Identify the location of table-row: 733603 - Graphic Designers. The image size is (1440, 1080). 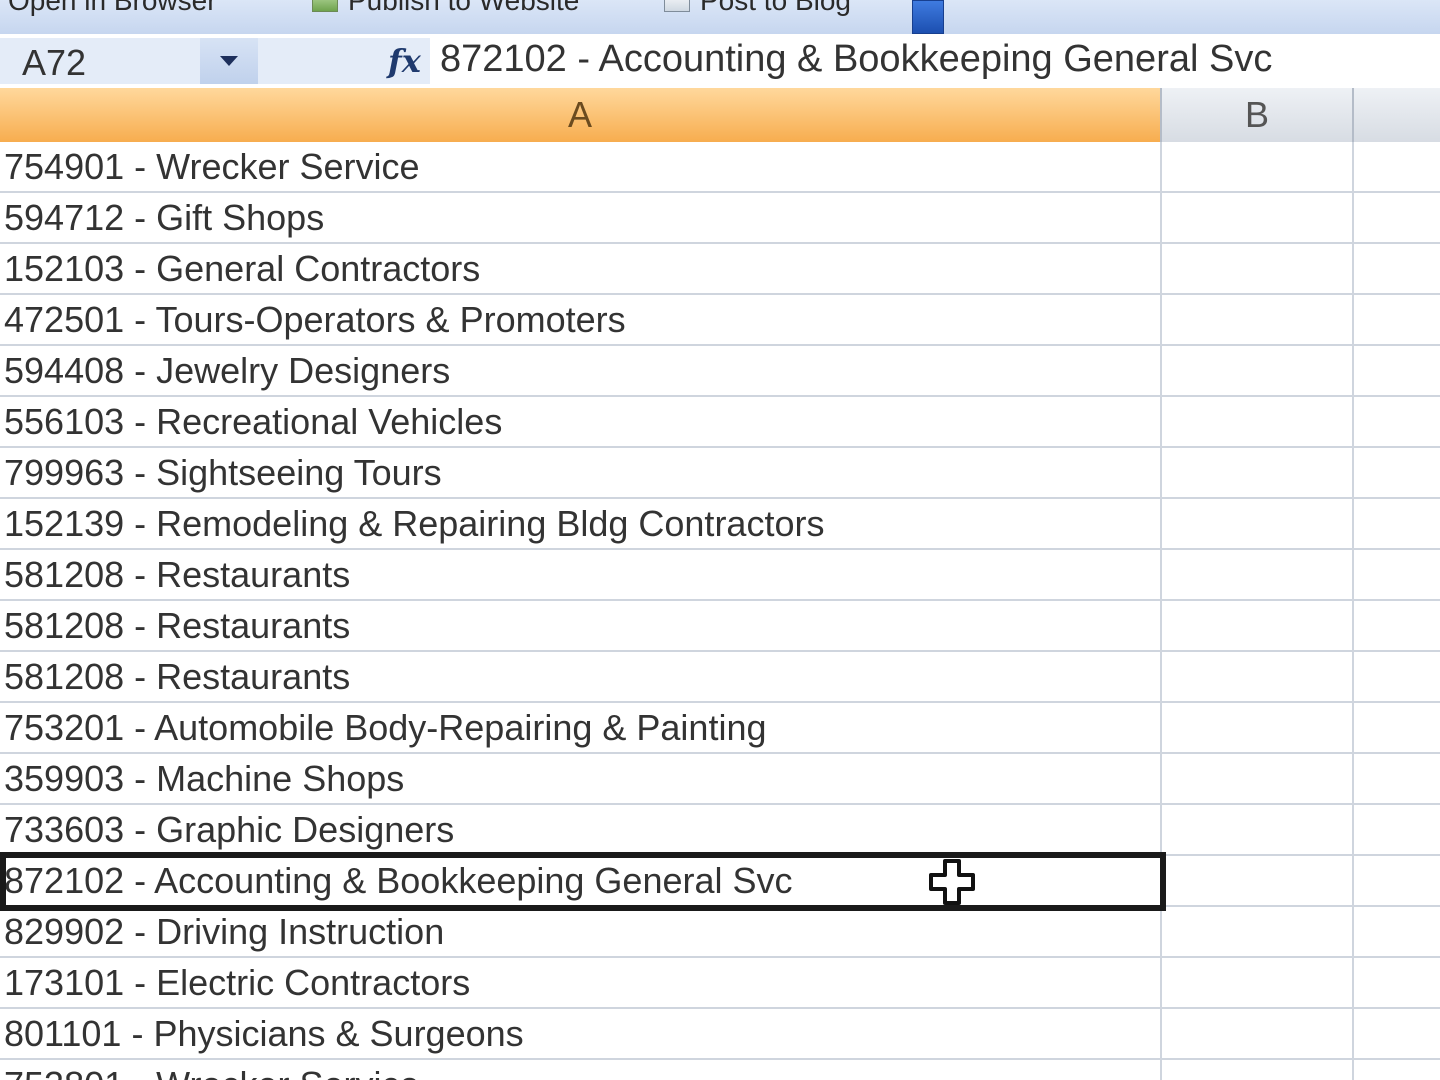
(720, 830).